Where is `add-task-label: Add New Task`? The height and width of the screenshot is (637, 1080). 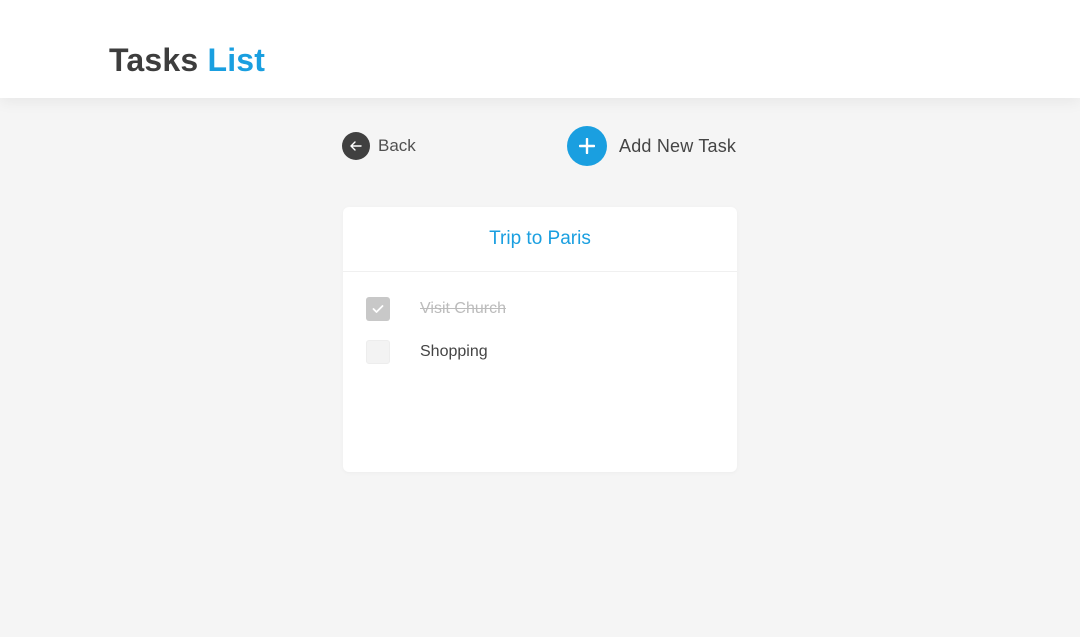
add-task-label: Add New Task is located at coordinates (678, 145).